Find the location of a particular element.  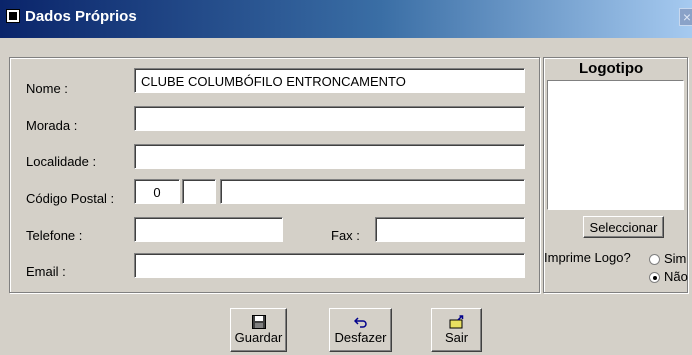

fax-label: Fax : is located at coordinates (345, 235).